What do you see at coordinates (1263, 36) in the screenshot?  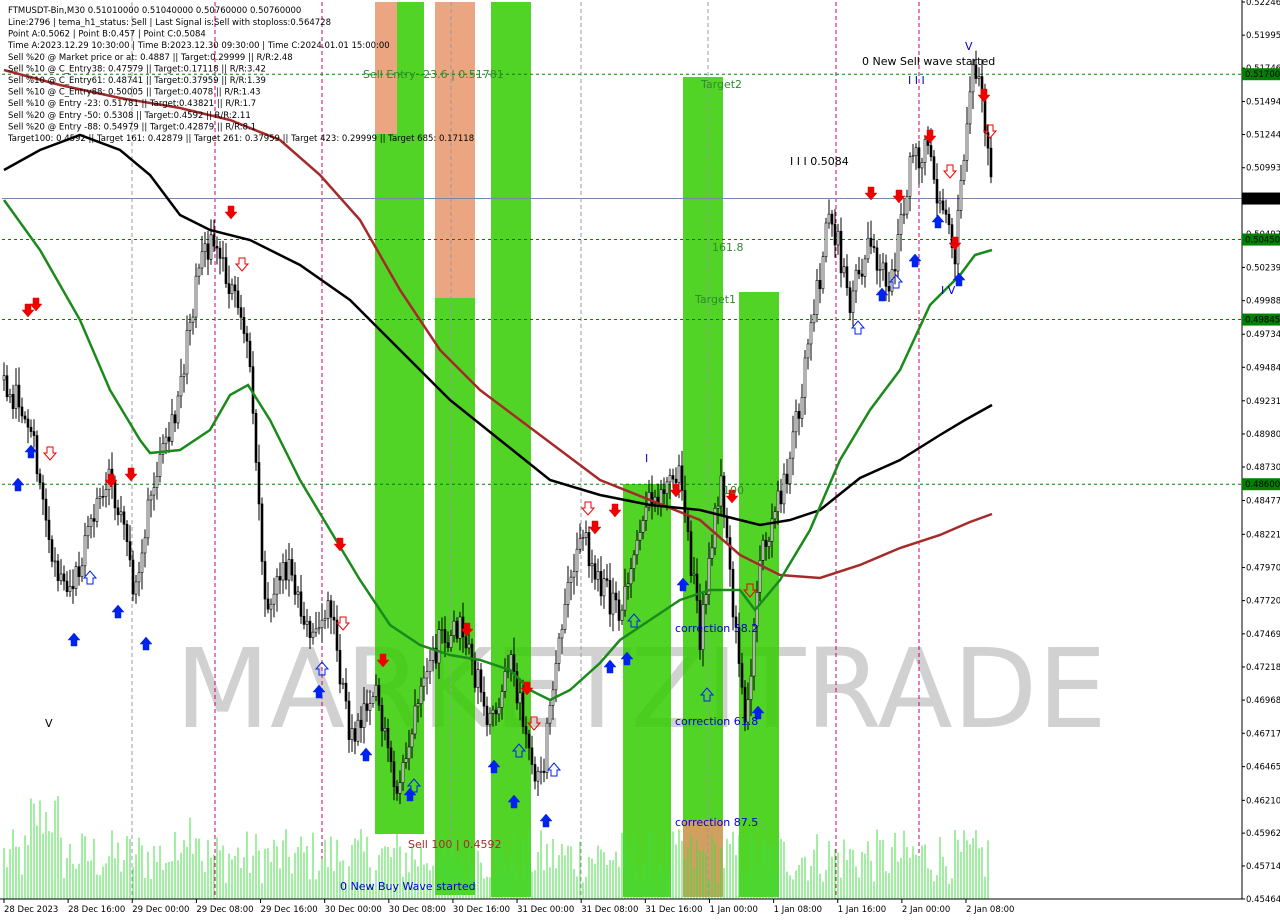 I see `price-tick-label: 0.51995` at bounding box center [1263, 36].